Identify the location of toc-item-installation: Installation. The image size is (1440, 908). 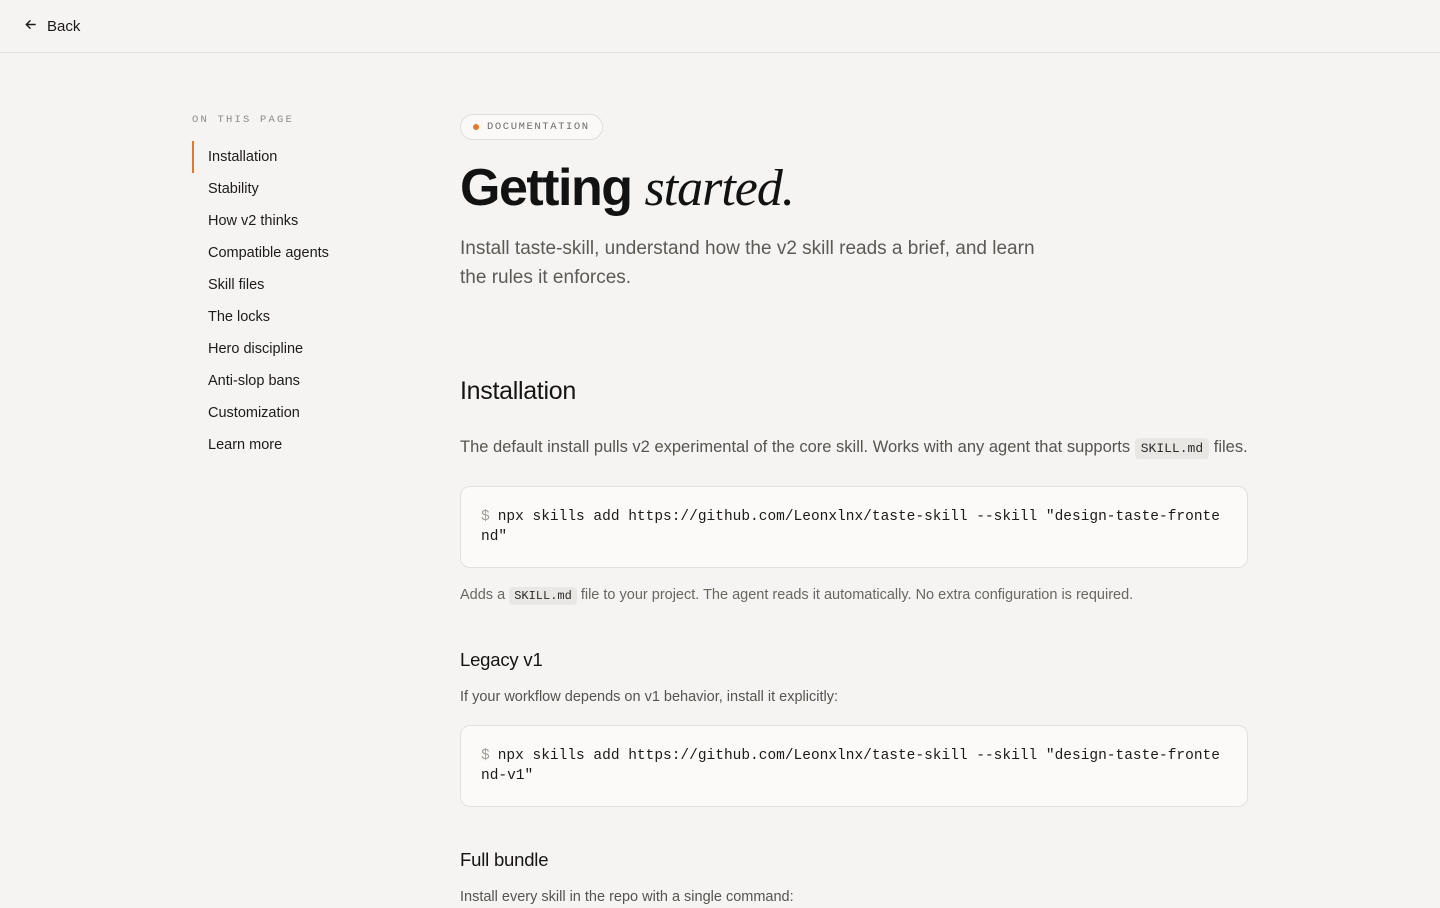
(302, 157).